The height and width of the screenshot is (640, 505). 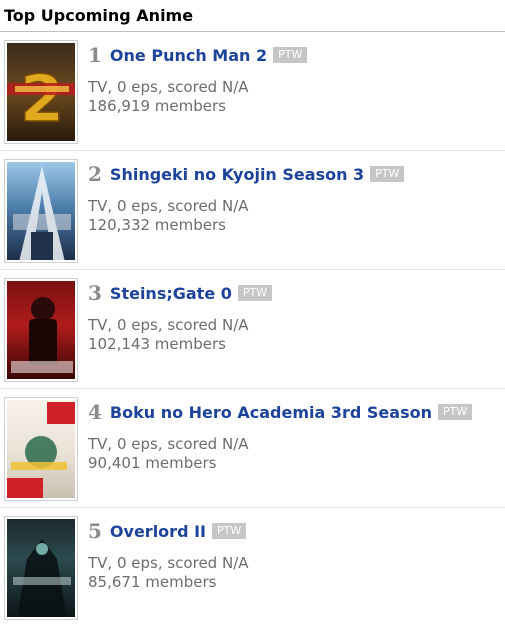 I want to click on anime-title-link: Boku no Hero Academia 3rd Season, so click(x=271, y=412).